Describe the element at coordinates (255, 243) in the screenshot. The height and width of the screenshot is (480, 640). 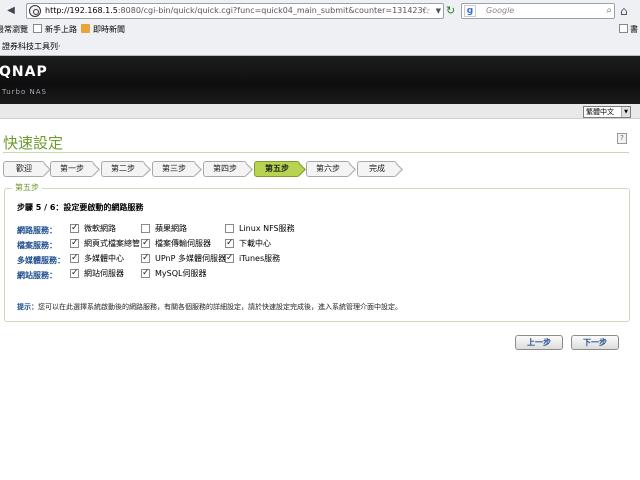
I see `option-label: 下載中心` at that location.